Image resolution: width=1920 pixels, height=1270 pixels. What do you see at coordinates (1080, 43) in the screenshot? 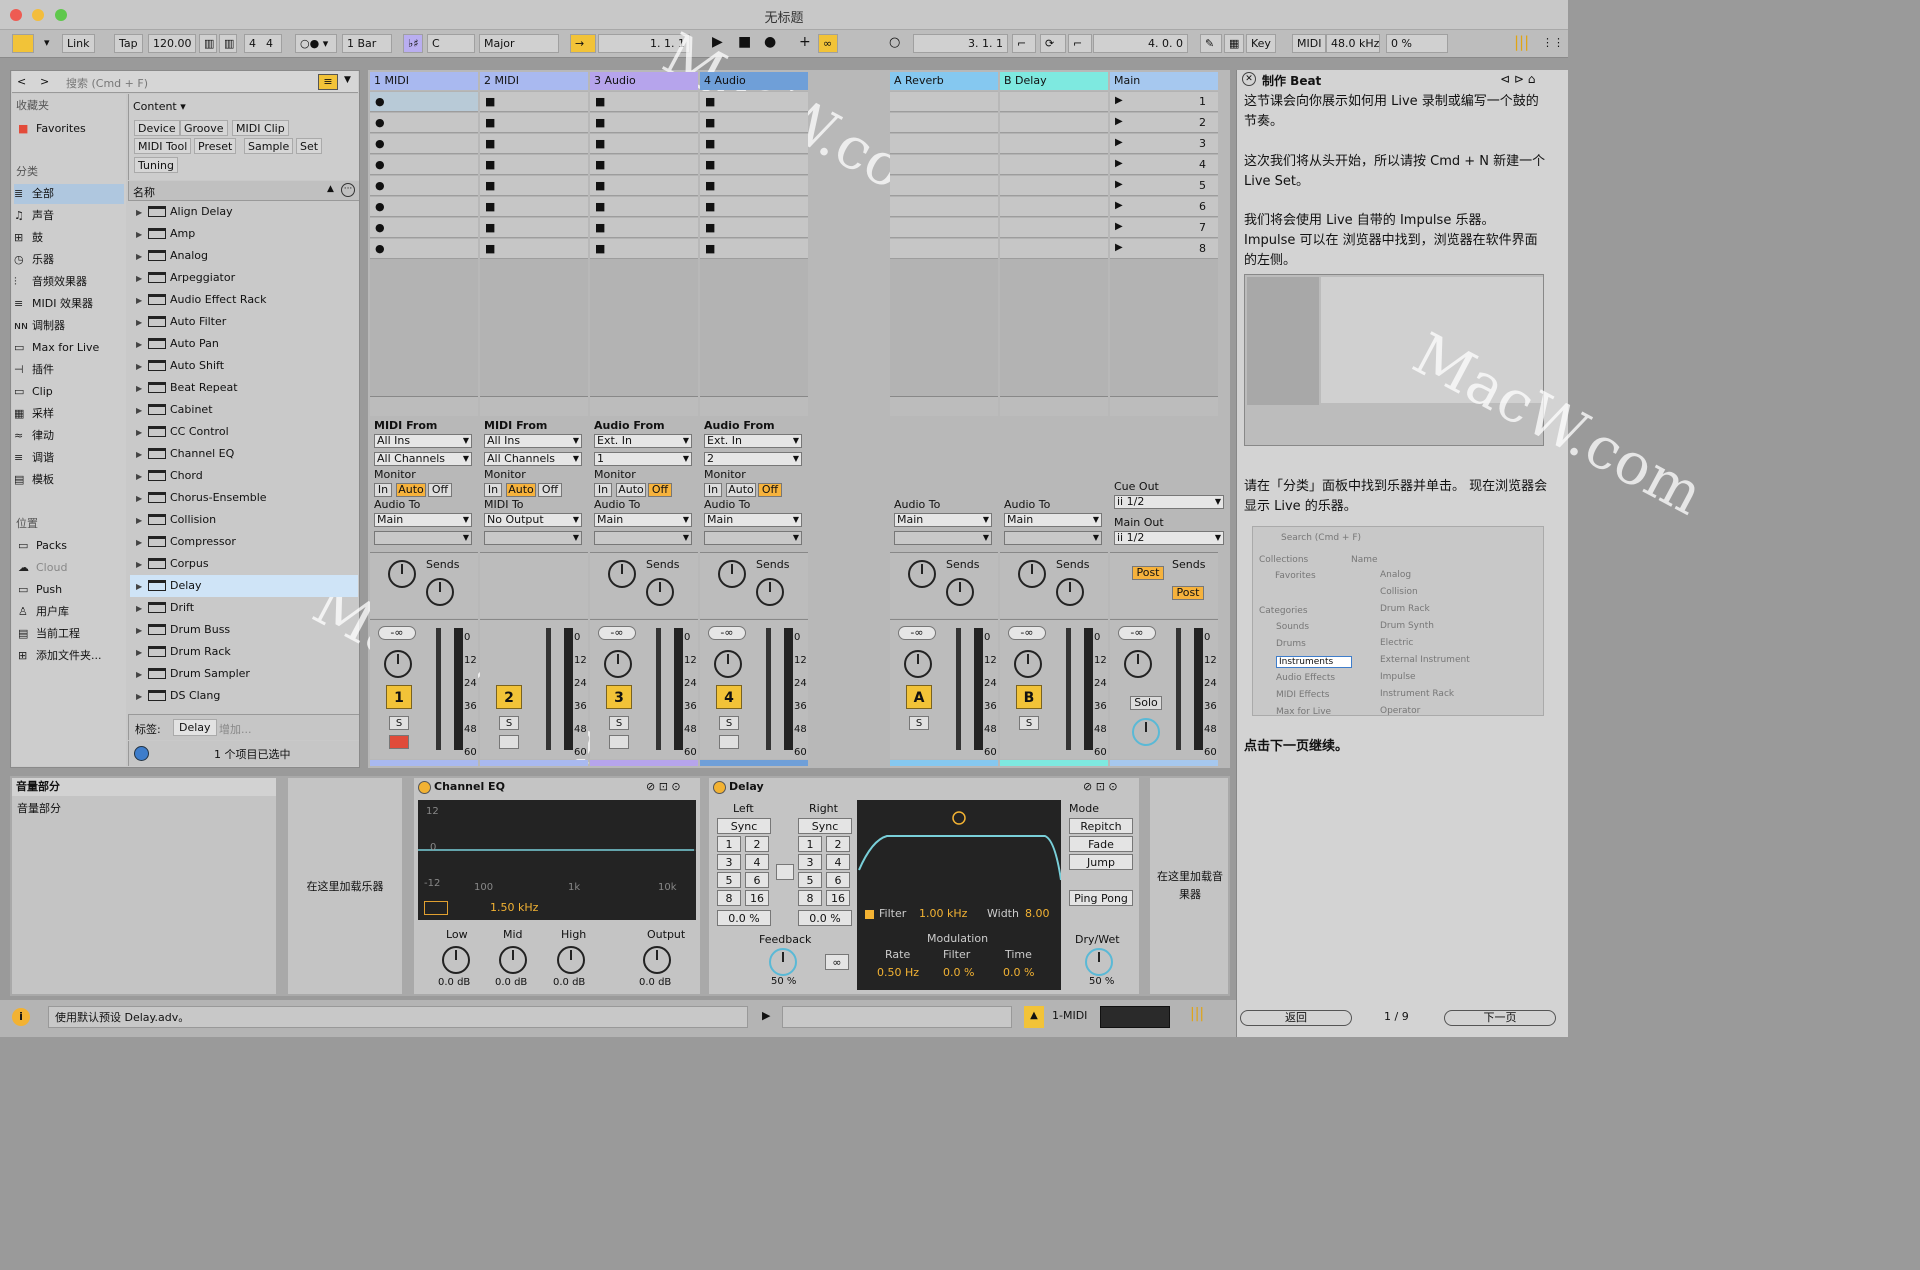
I see `punch-out-icon: ⌐` at bounding box center [1080, 43].